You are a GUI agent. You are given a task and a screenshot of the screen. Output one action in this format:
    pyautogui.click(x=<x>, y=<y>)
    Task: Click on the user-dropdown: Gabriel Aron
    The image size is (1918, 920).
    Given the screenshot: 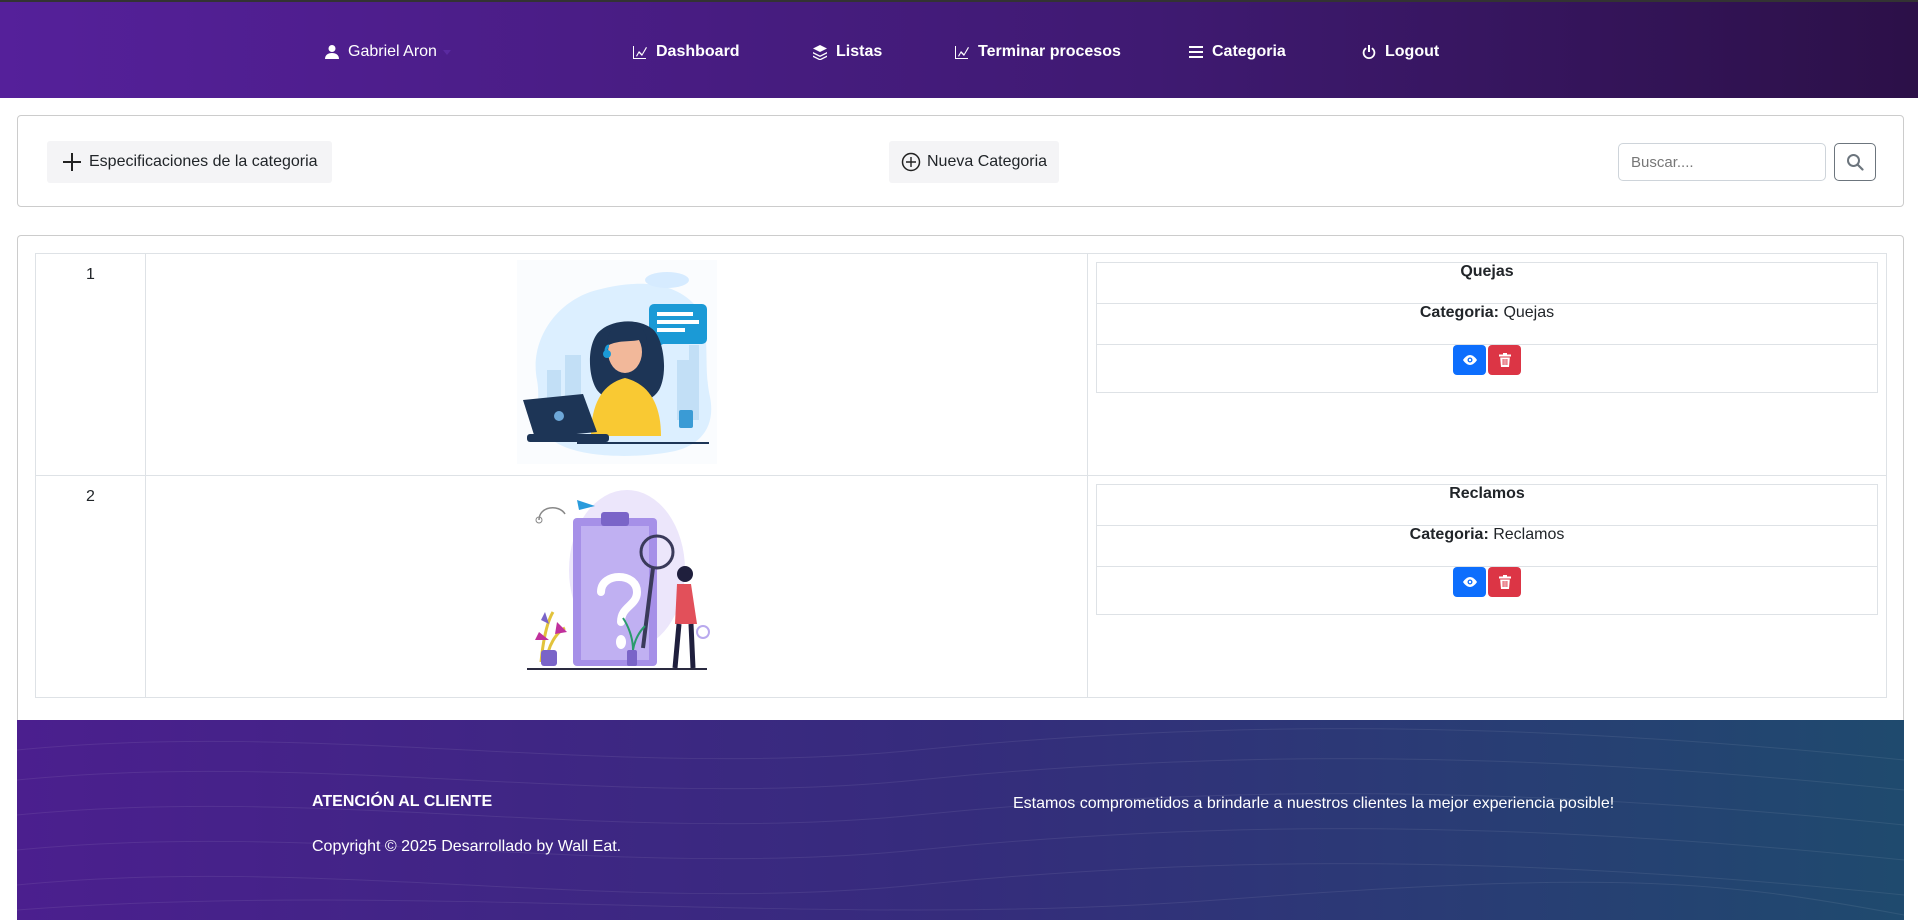 What is the action you would take?
    pyautogui.click(x=387, y=52)
    